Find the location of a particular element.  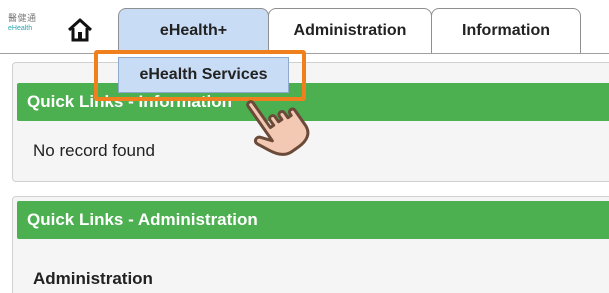

section-heading: Administration is located at coordinates (93, 278).